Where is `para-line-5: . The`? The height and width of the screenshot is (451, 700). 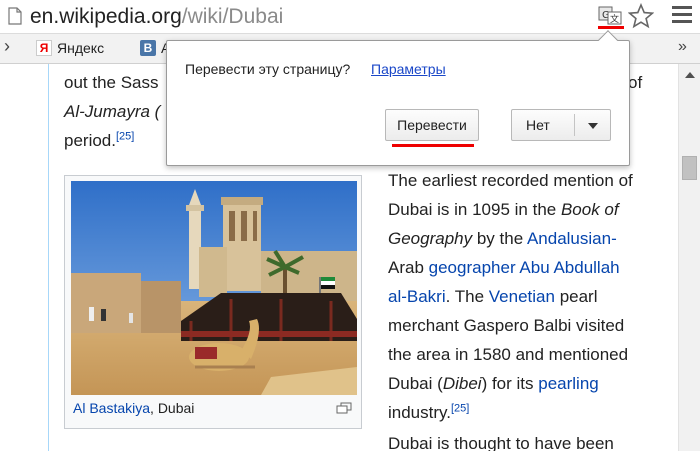
para-line-5: . The is located at coordinates (467, 296).